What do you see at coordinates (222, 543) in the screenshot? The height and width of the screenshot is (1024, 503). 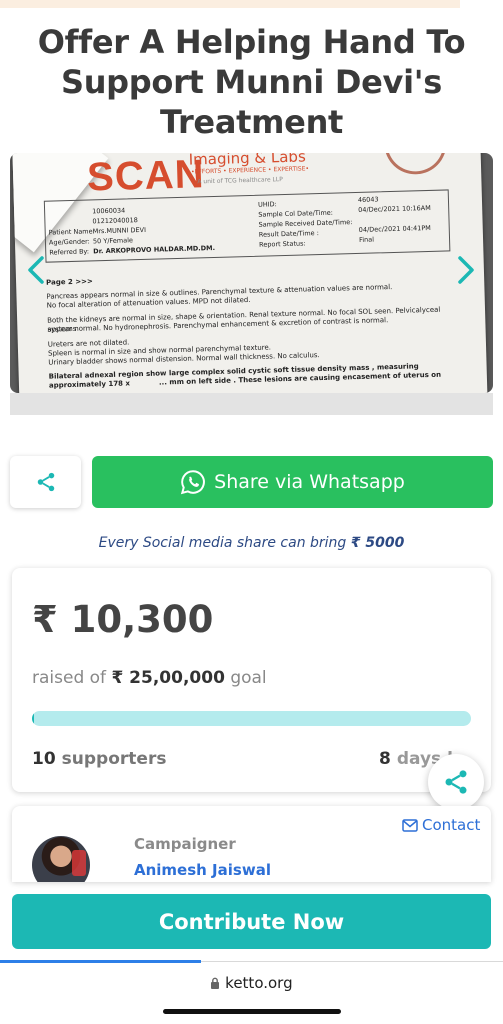 I see `social-note-text: Every Social media share can bring` at bounding box center [222, 543].